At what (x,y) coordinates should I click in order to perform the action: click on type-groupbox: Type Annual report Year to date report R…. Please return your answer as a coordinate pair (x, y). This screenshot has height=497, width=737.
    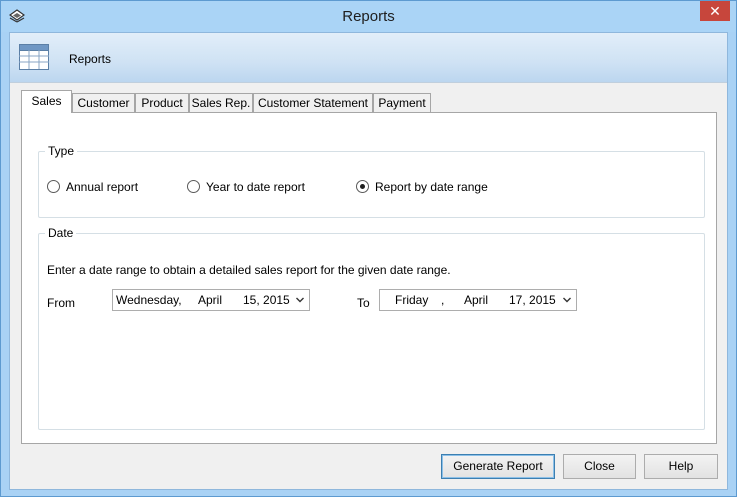
    Looking at the image, I should click on (371, 181).